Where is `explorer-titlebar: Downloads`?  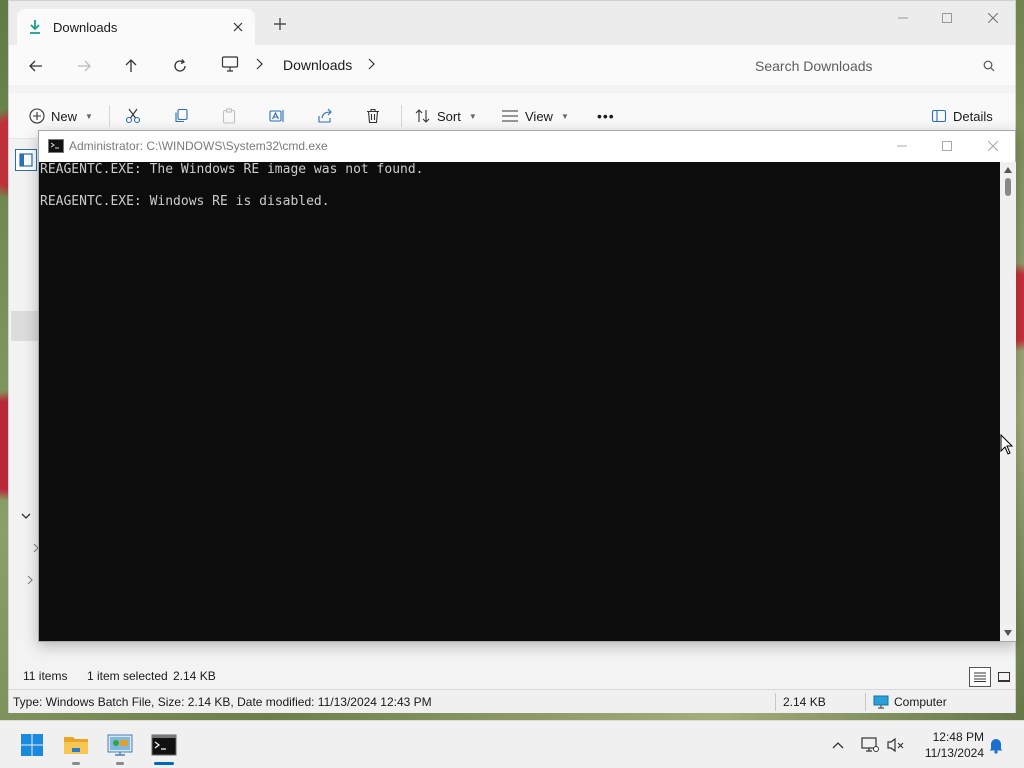 explorer-titlebar: Downloads is located at coordinates (512, 23).